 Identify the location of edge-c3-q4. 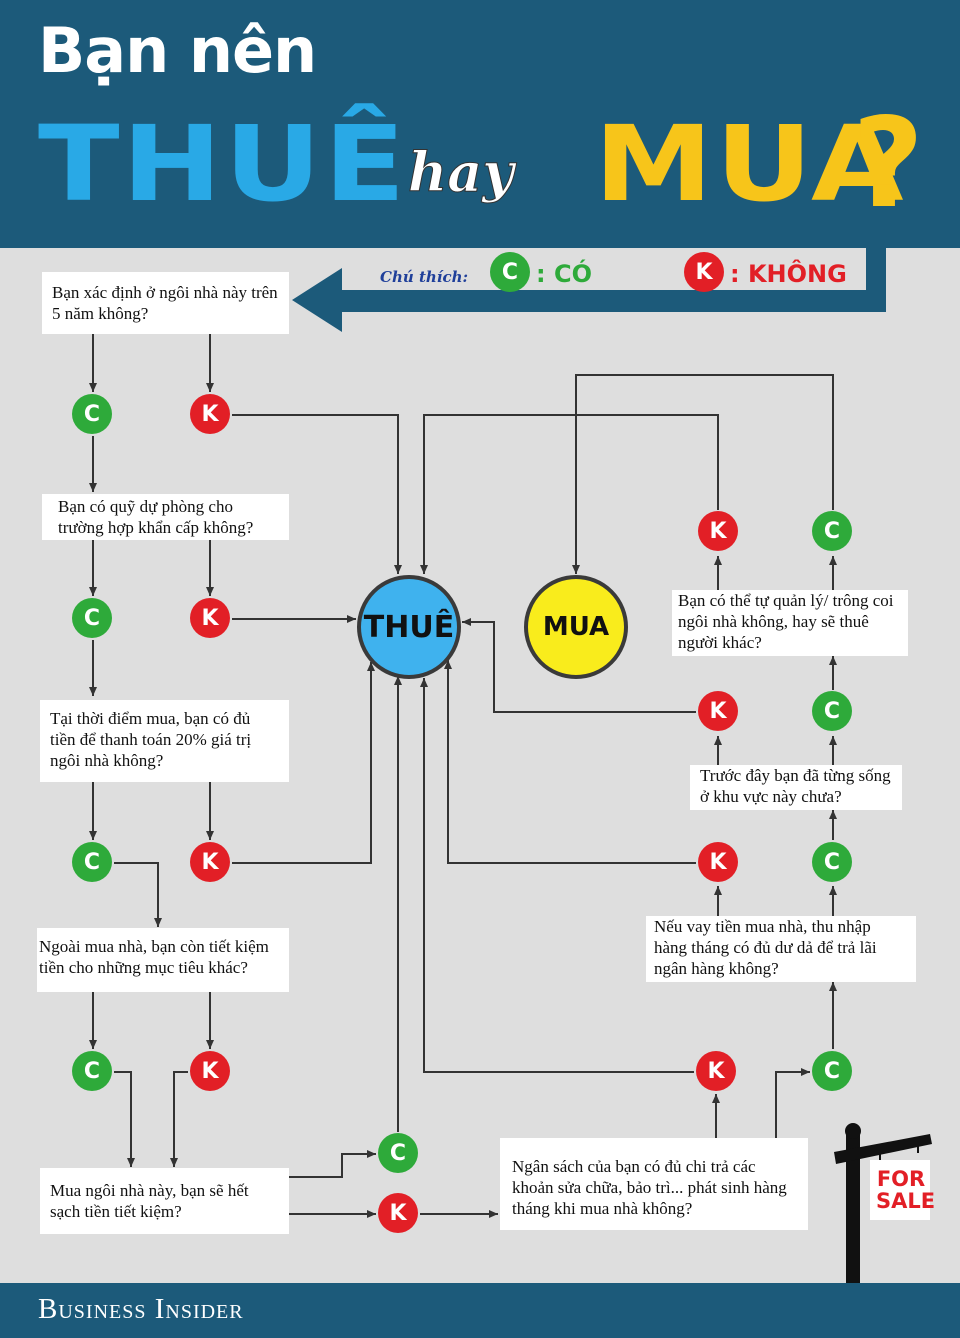
(138, 894).